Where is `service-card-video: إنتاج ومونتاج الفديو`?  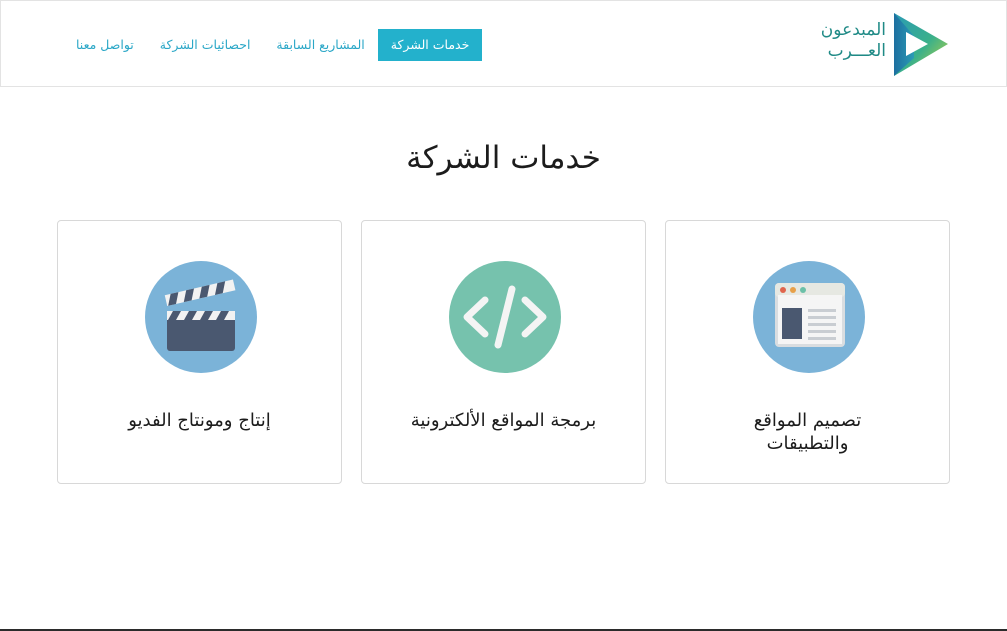
service-card-video: إنتاج ومونتاج الفديو is located at coordinates (199, 352).